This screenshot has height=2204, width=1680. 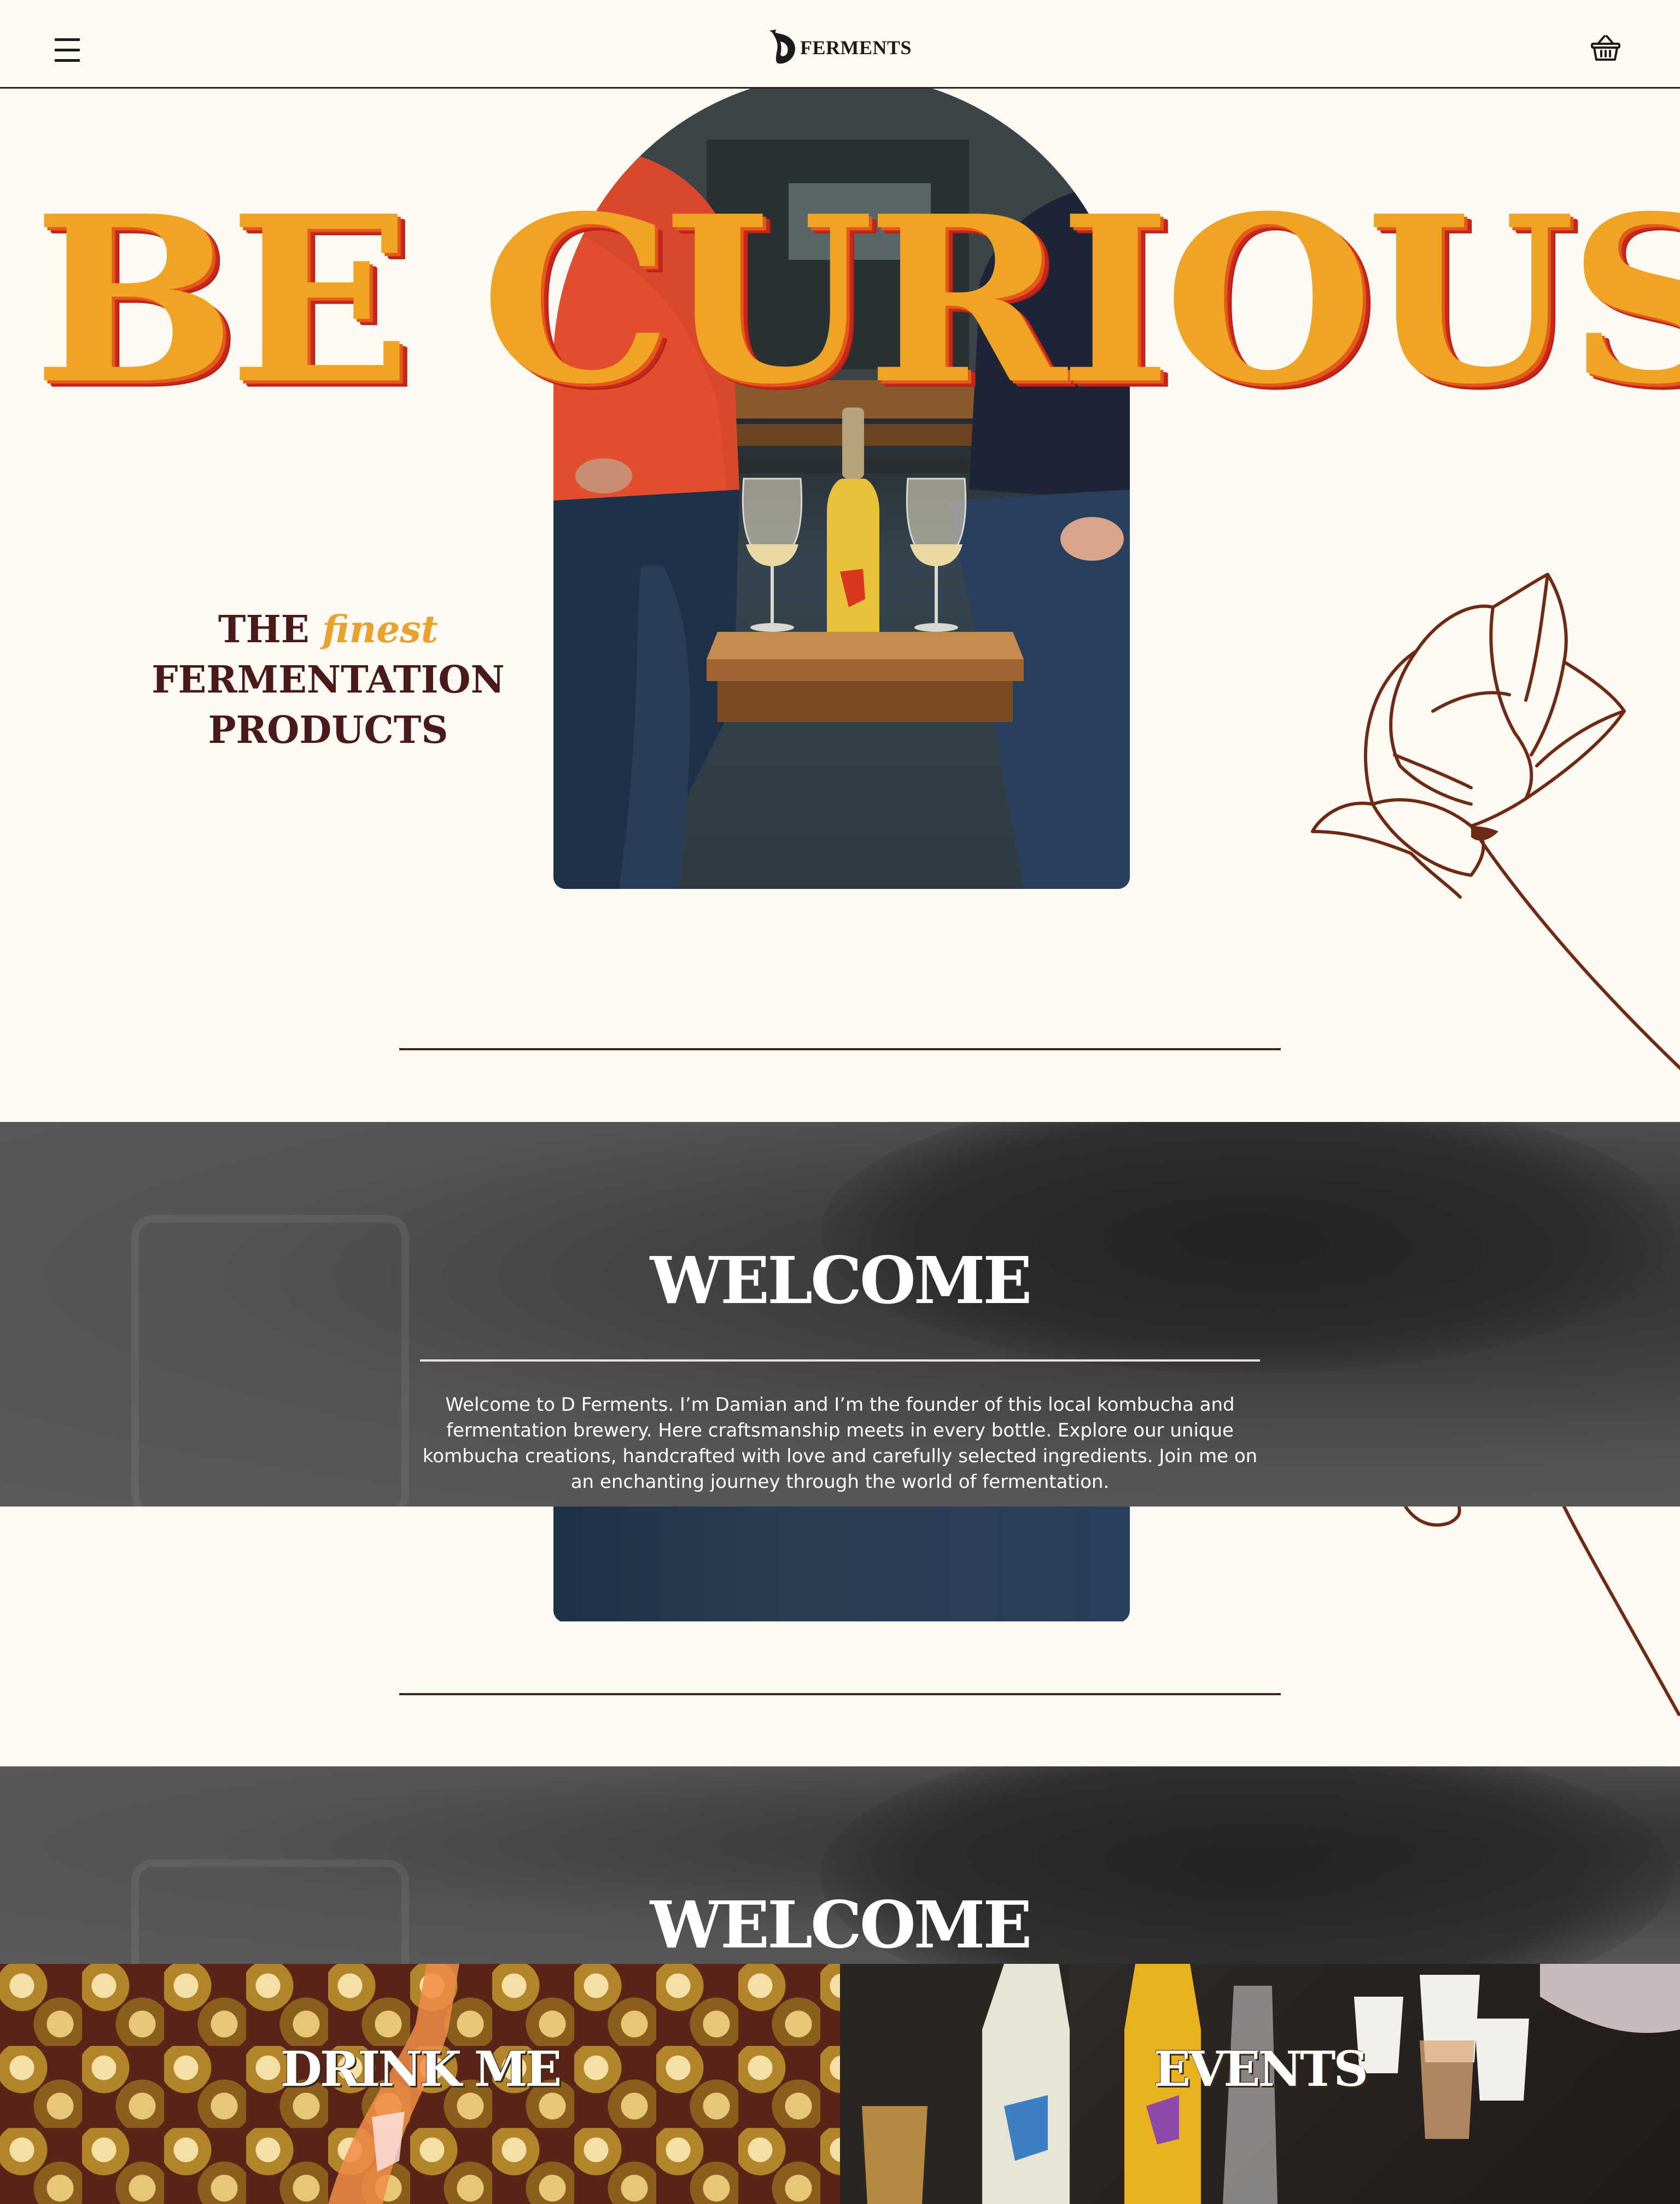 What do you see at coordinates (841, 1565) in the screenshot?
I see `hero-photo-repeat` at bounding box center [841, 1565].